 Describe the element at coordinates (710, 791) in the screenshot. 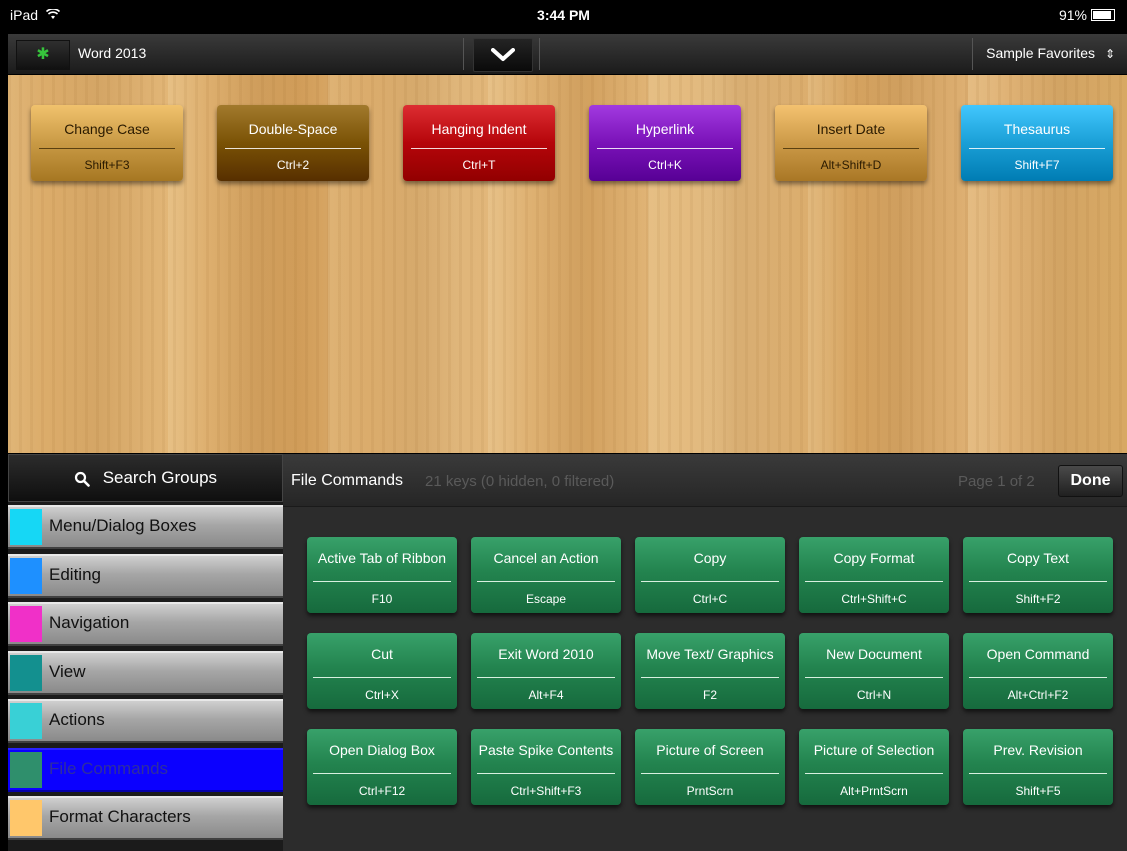

I see `shortcut-keys: PrntScrn` at that location.